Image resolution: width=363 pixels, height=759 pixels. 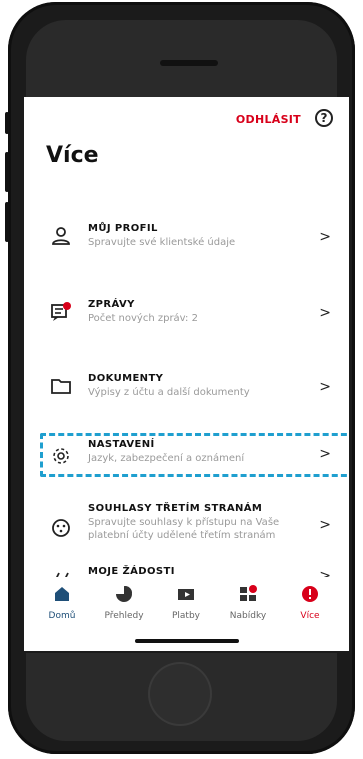 I want to click on home-button, so click(x=180, y=694).